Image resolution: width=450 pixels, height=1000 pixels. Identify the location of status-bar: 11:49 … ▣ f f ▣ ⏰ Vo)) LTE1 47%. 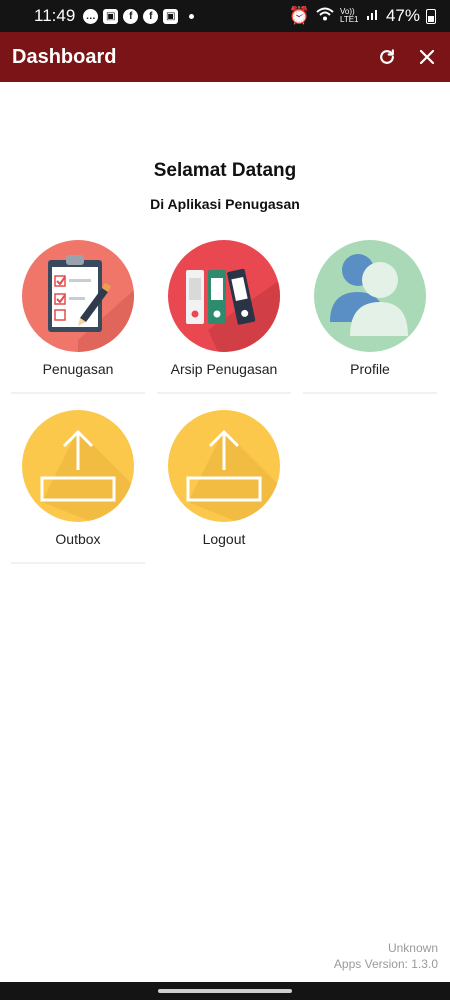
(225, 16).